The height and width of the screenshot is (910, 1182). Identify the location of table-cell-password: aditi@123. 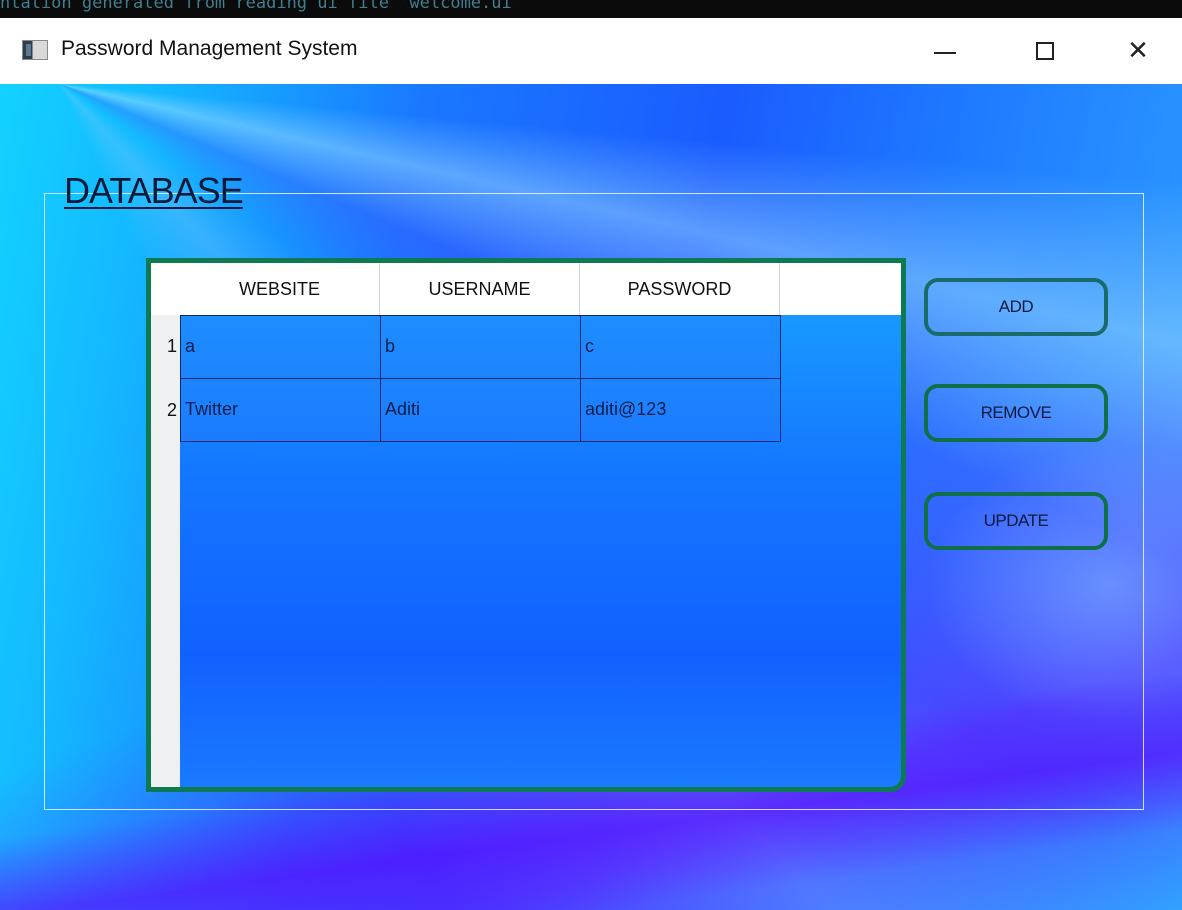
(680, 410).